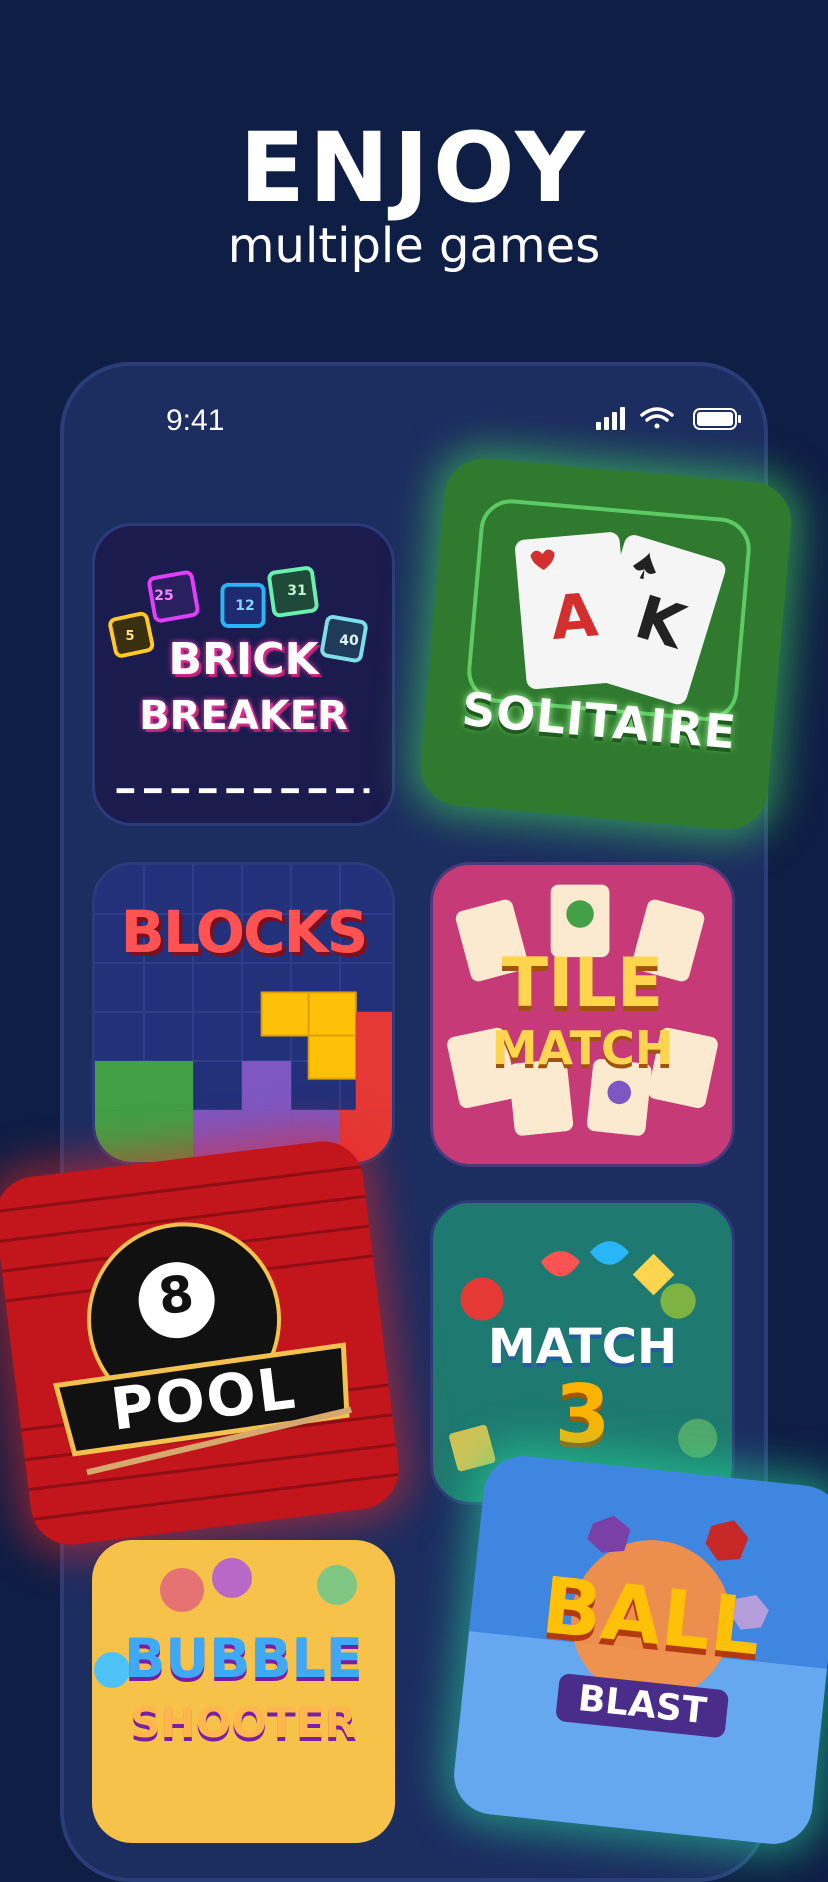 Image resolution: width=828 pixels, height=1882 pixels. What do you see at coordinates (164, 596) in the screenshot?
I see `brick-number: 25` at bounding box center [164, 596].